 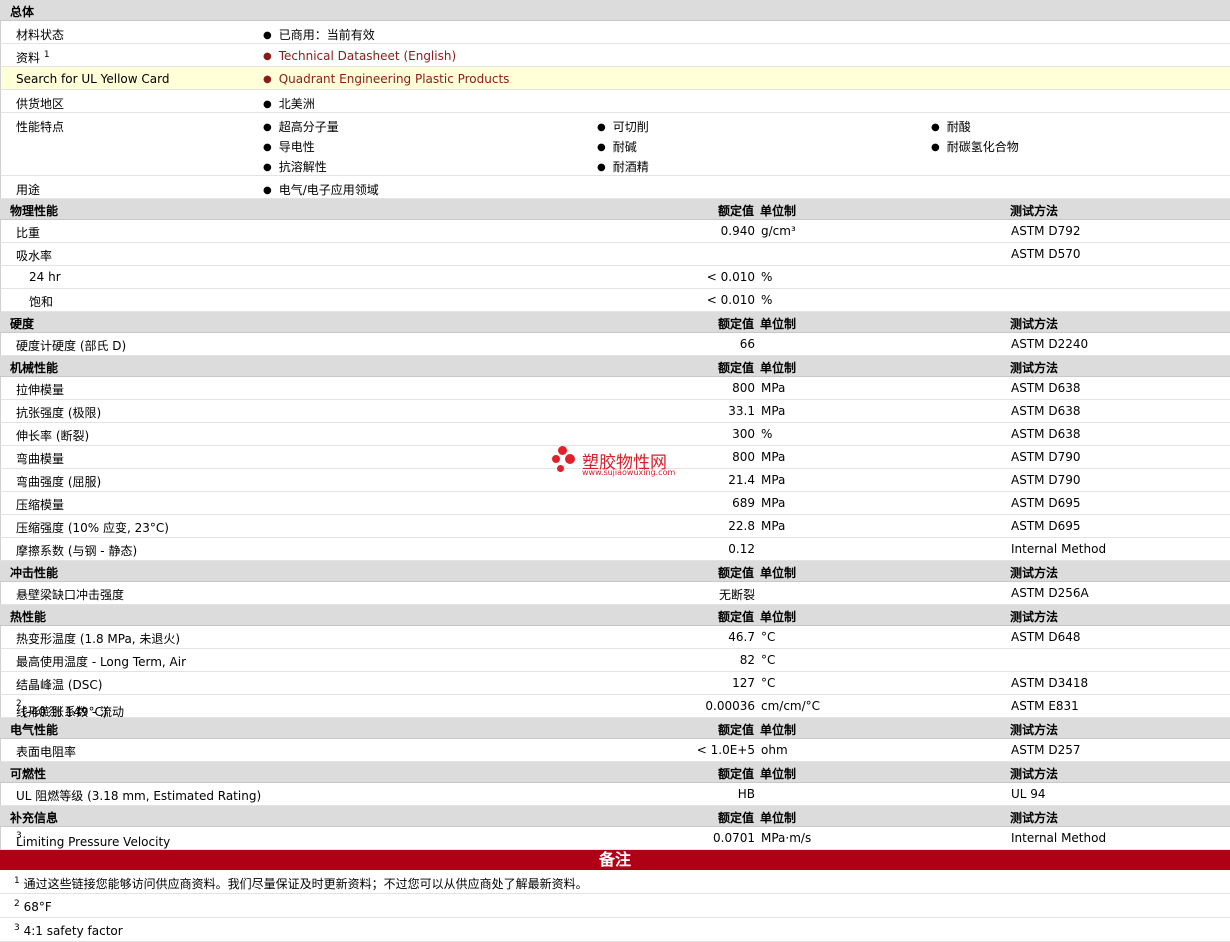 I want to click on feature-item: 耐碱, so click(x=617, y=146).